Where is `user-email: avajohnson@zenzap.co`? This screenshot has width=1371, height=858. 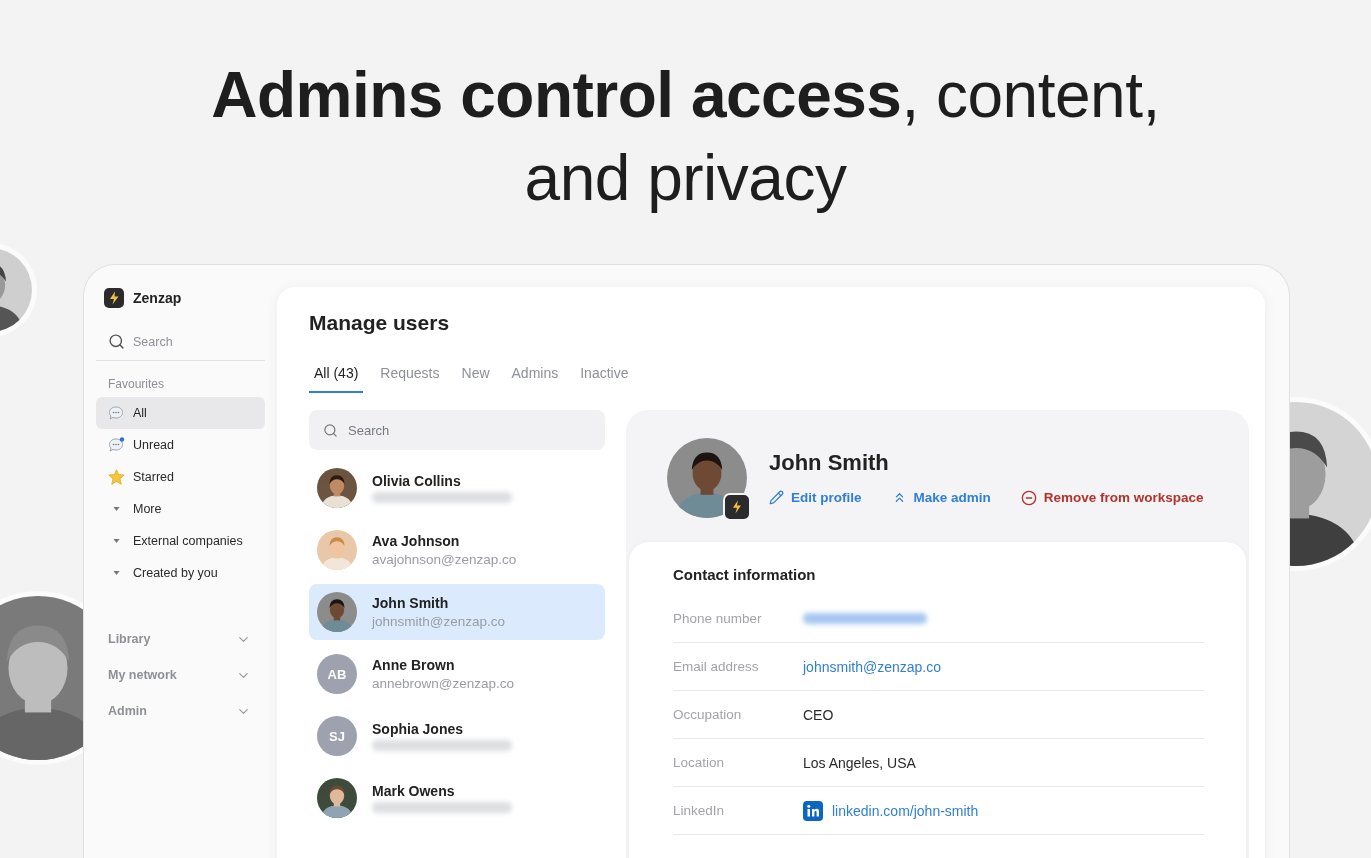 user-email: avajohnson@zenzap.co is located at coordinates (444, 559).